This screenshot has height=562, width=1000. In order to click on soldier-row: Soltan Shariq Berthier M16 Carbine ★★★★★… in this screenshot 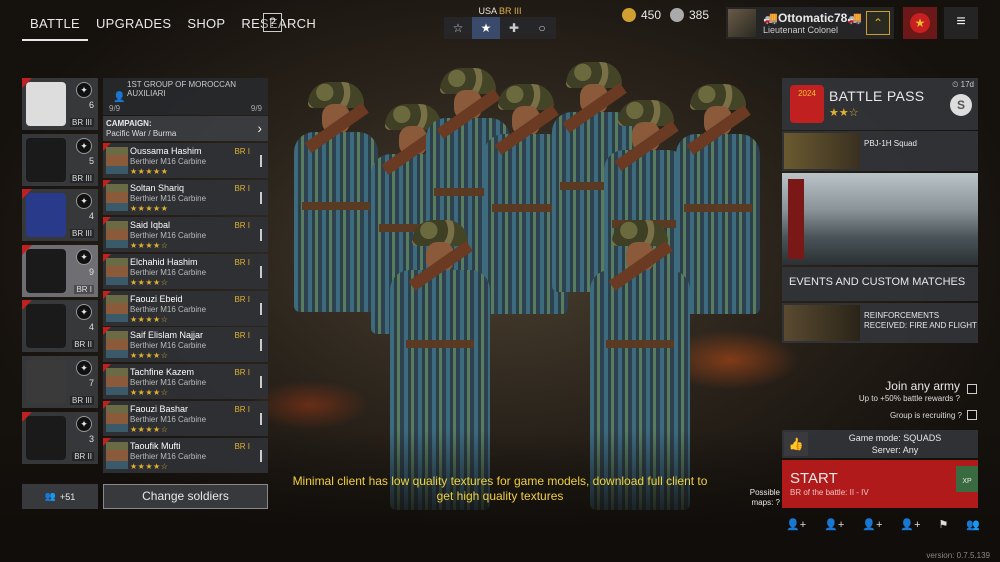, I will do `click(185, 197)`.